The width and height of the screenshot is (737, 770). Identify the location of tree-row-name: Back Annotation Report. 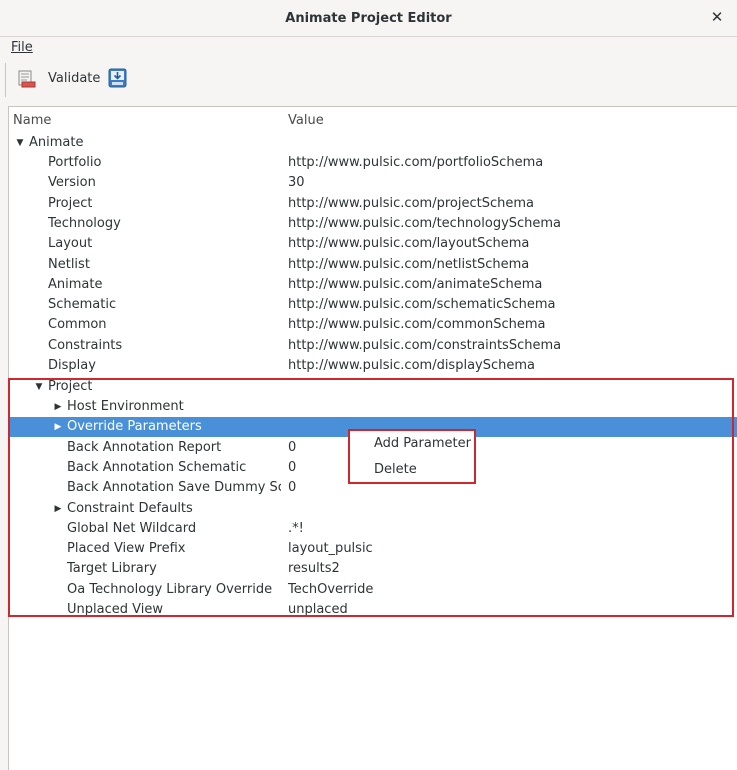
(144, 447).